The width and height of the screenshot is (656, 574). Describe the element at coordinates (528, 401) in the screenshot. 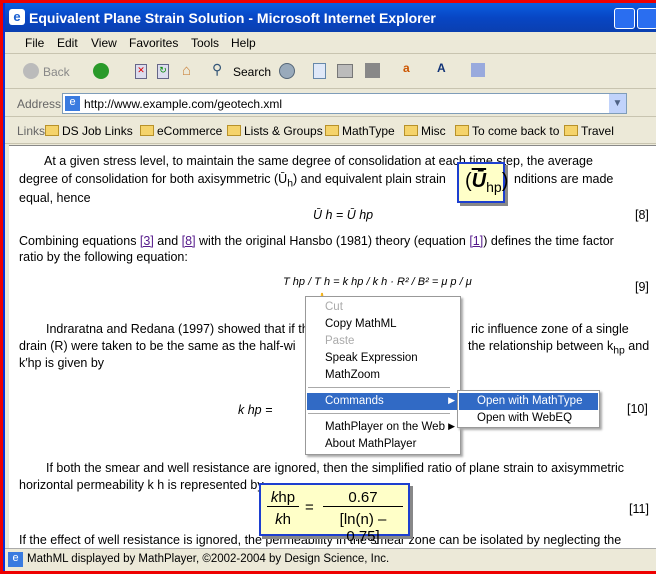

I see `menu-item-open-mathtype: Open with MathType` at that location.